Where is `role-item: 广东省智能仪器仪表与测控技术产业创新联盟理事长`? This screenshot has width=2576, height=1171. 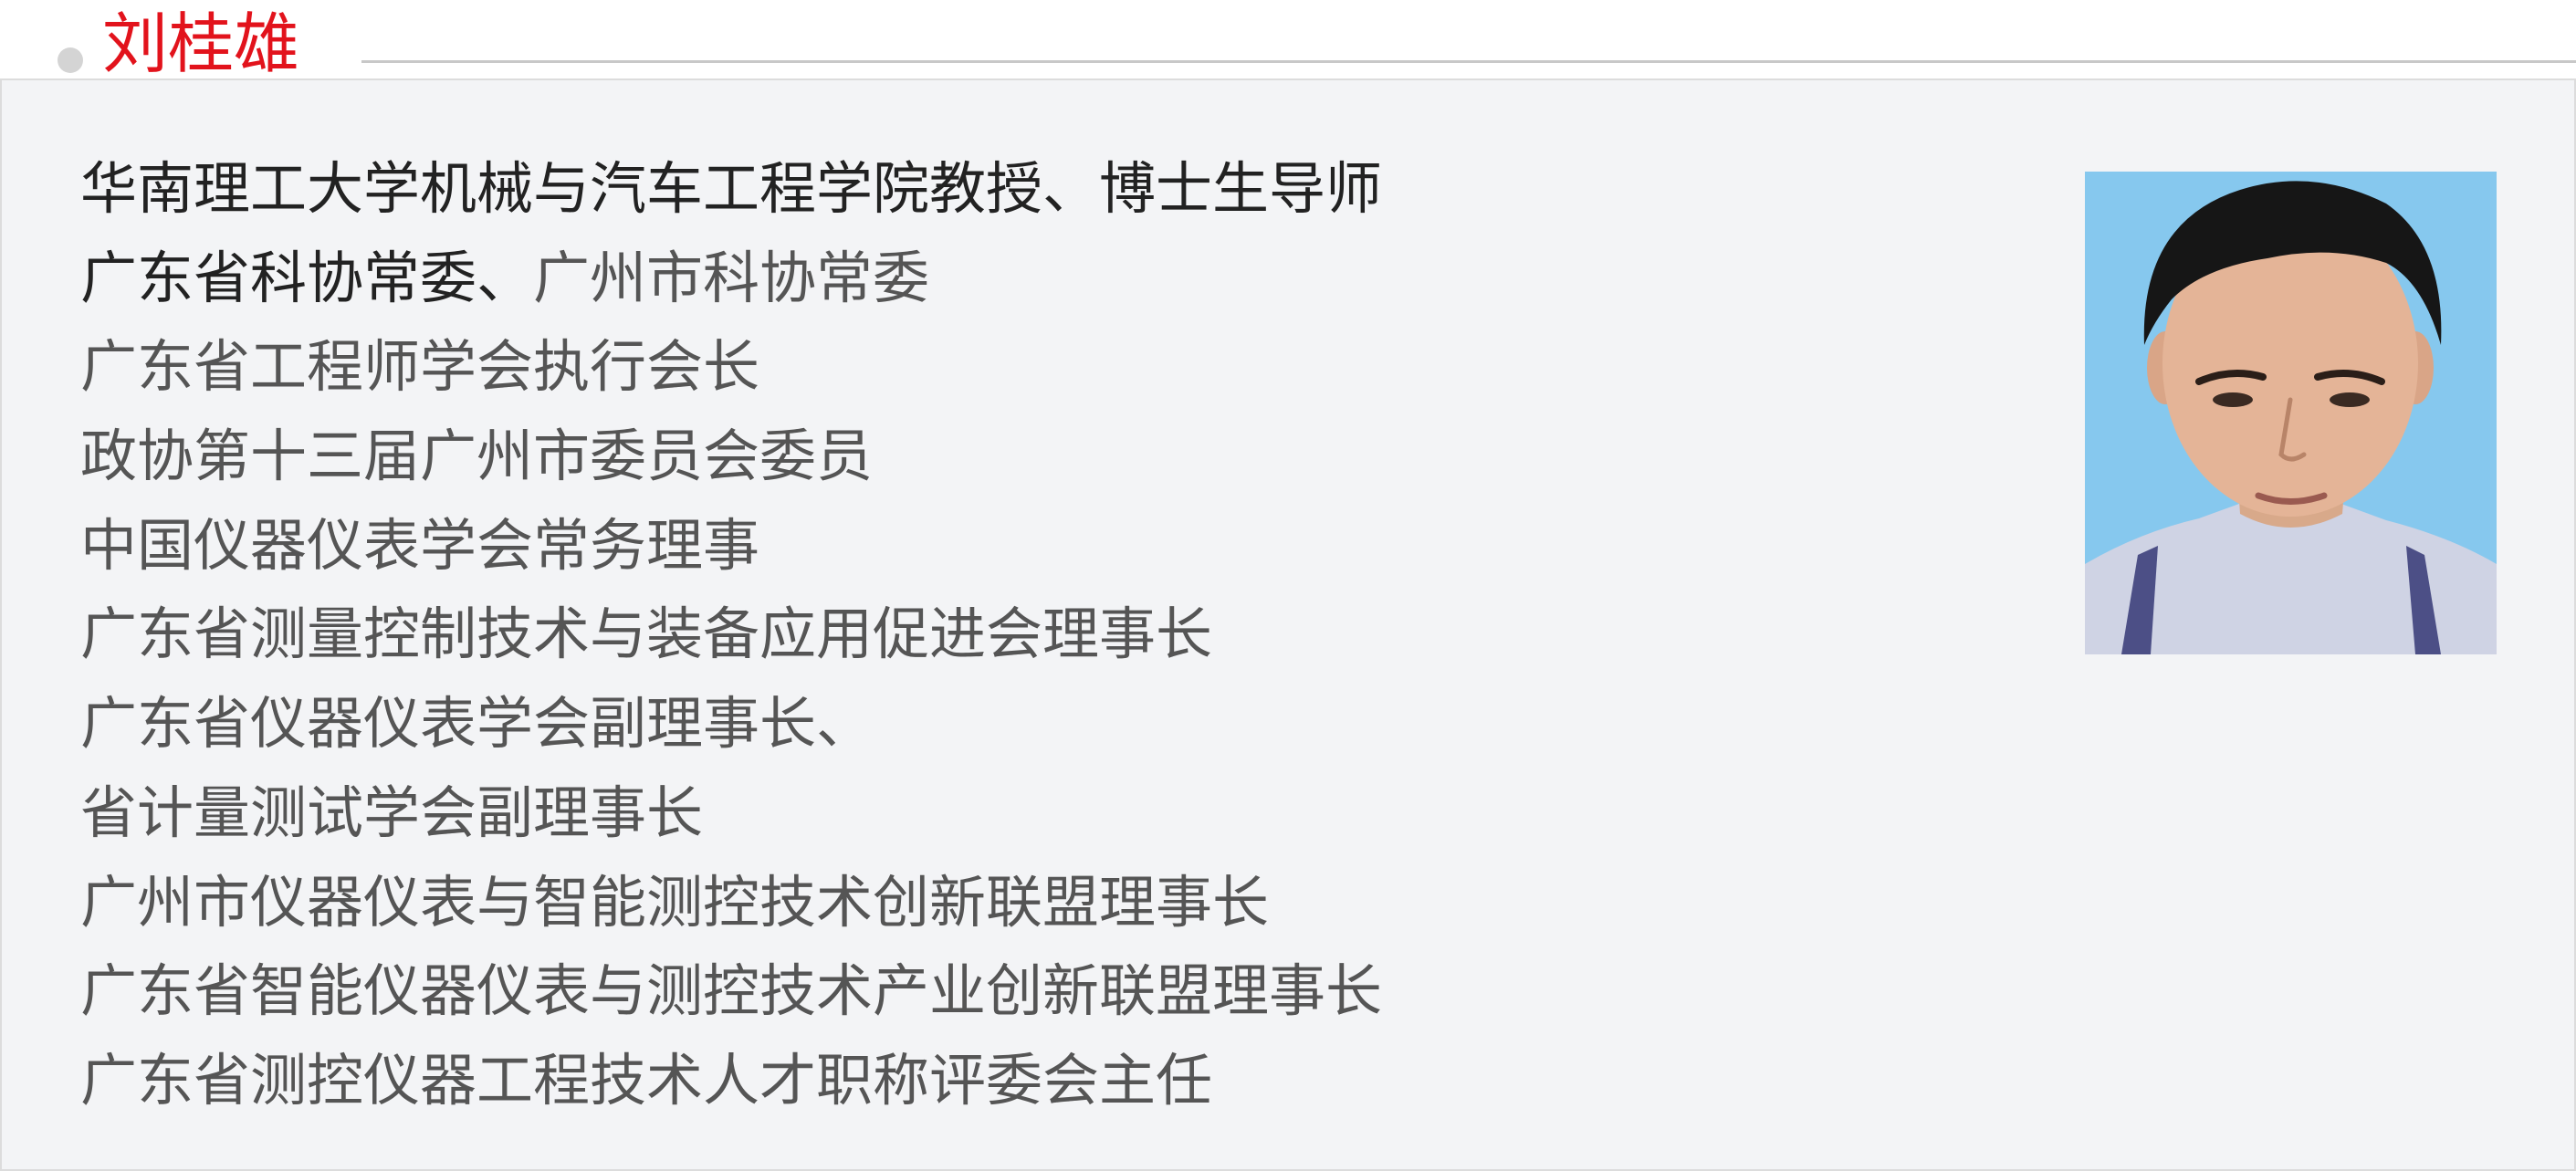
role-item: 广东省智能仪器仪表与测控技术产业创新联盟理事长 is located at coordinates (732, 991).